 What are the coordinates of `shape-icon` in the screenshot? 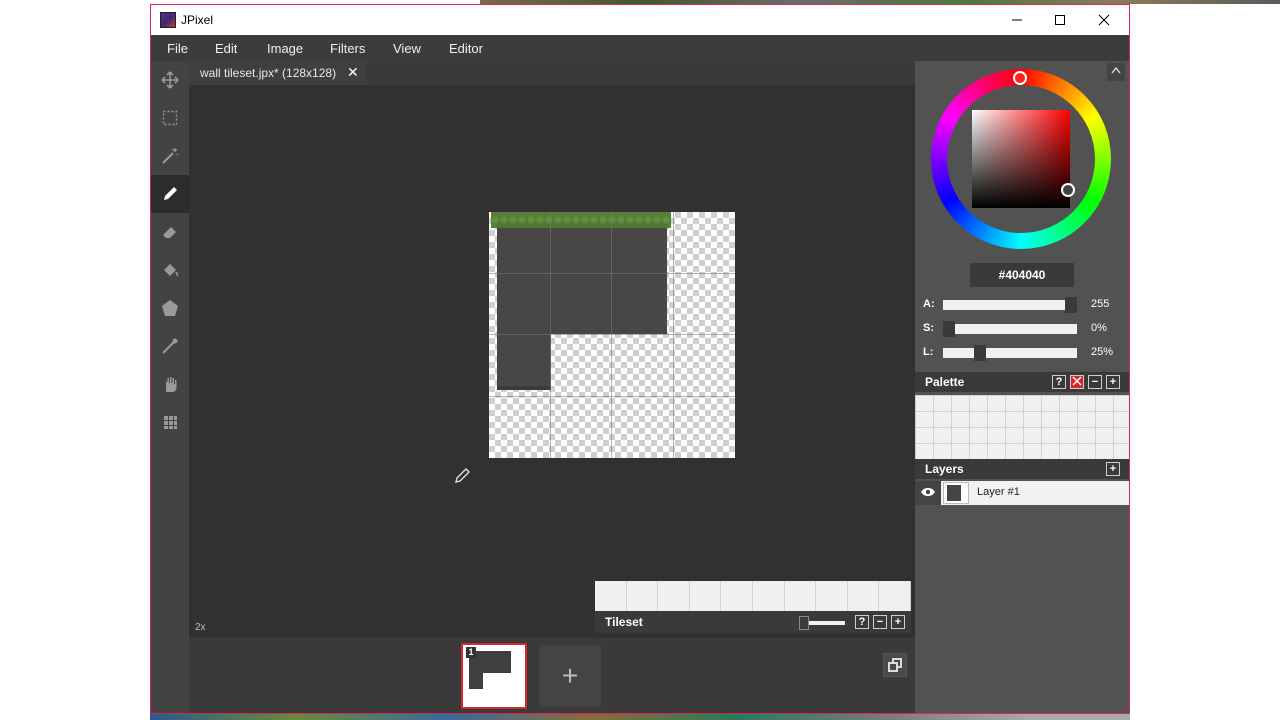 It's located at (170, 308).